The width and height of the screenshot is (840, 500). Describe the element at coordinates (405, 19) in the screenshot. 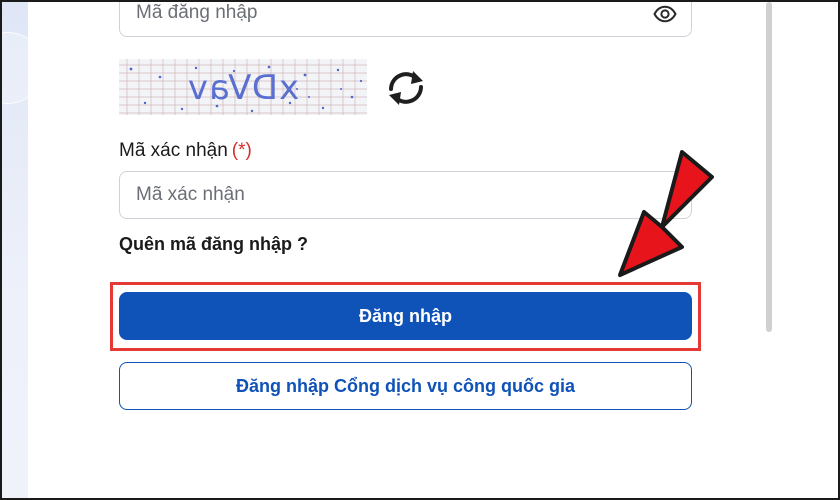

I see `username-field: Mã đăng nhập` at that location.